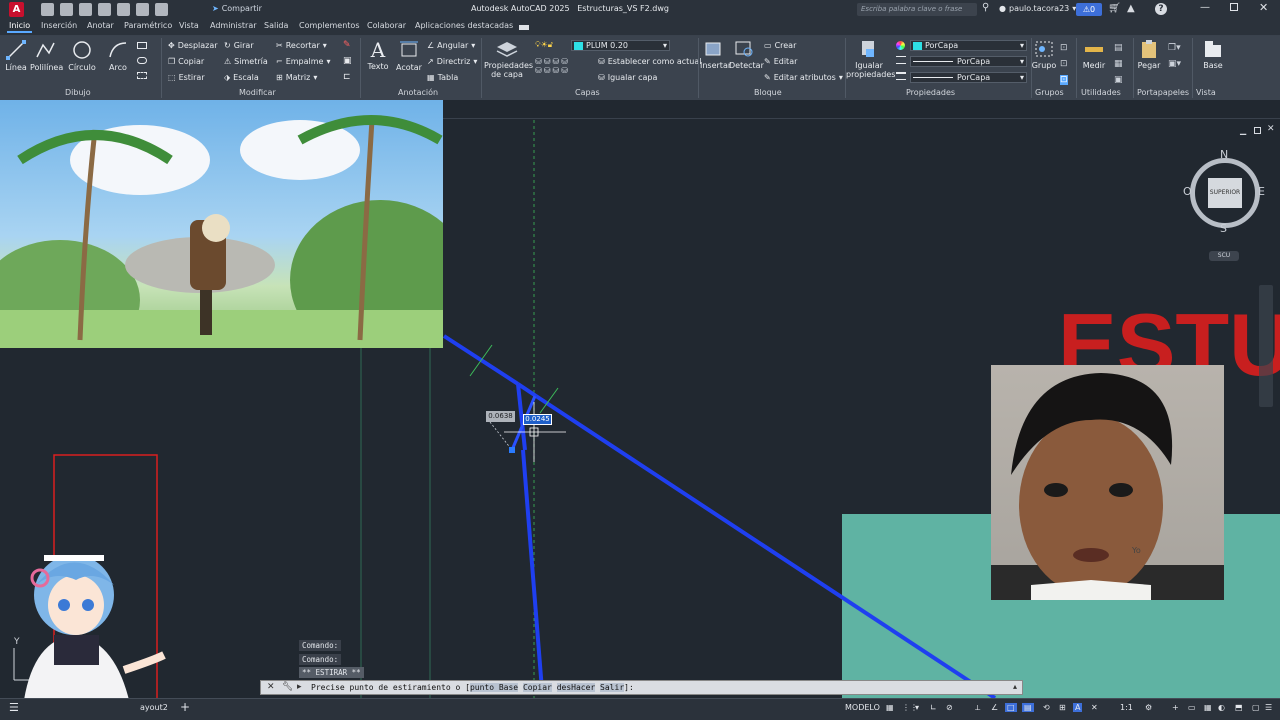  Describe the element at coordinates (1256, 707) in the screenshot. I see `clean-screen-icon: ▢` at that location.